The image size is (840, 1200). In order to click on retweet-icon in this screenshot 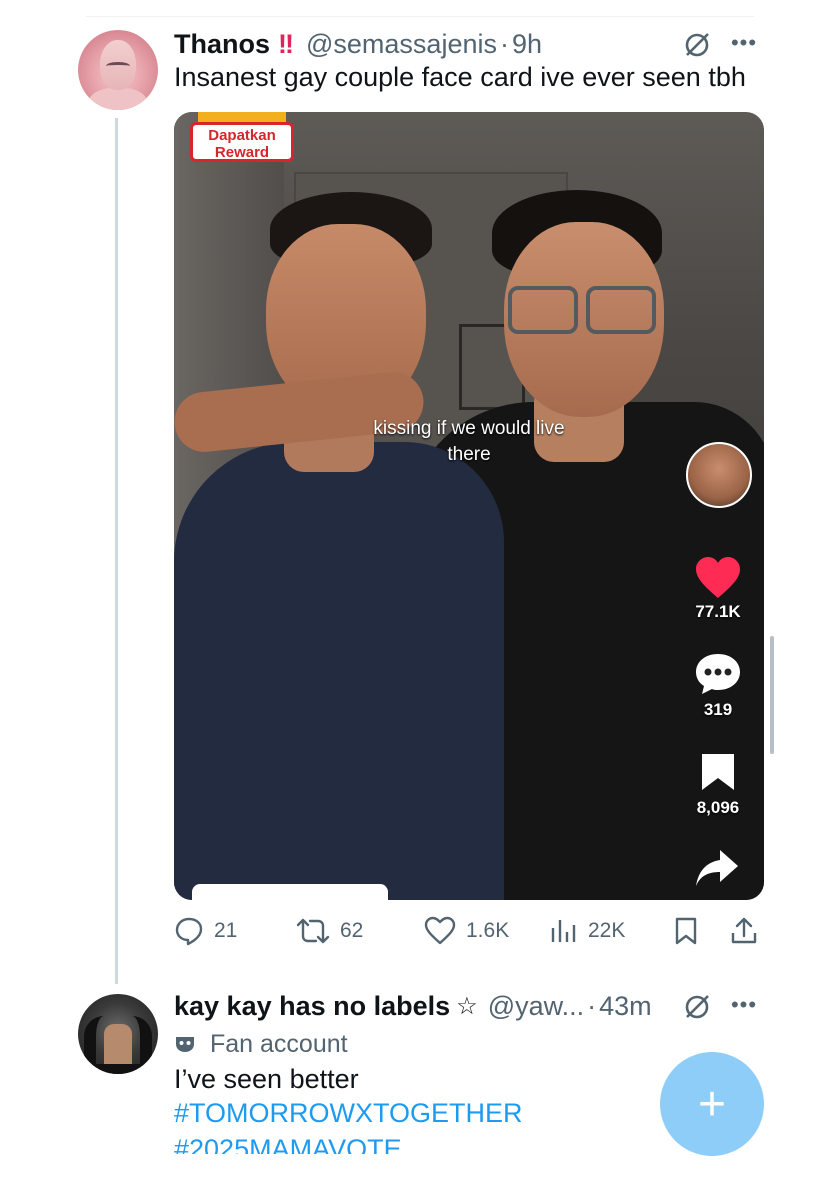, I will do `click(313, 931)`.